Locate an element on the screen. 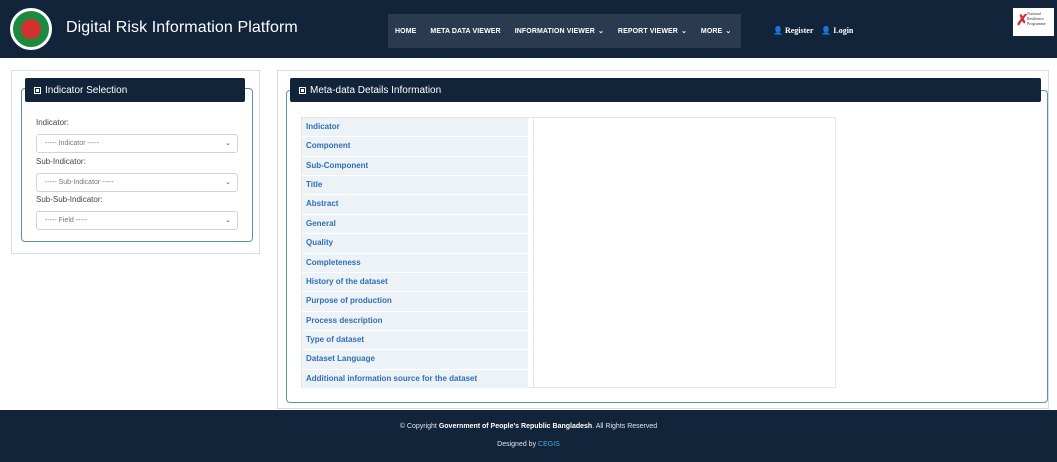 This screenshot has height=462, width=1057. indicator-label: Indicator: is located at coordinates (52, 122).